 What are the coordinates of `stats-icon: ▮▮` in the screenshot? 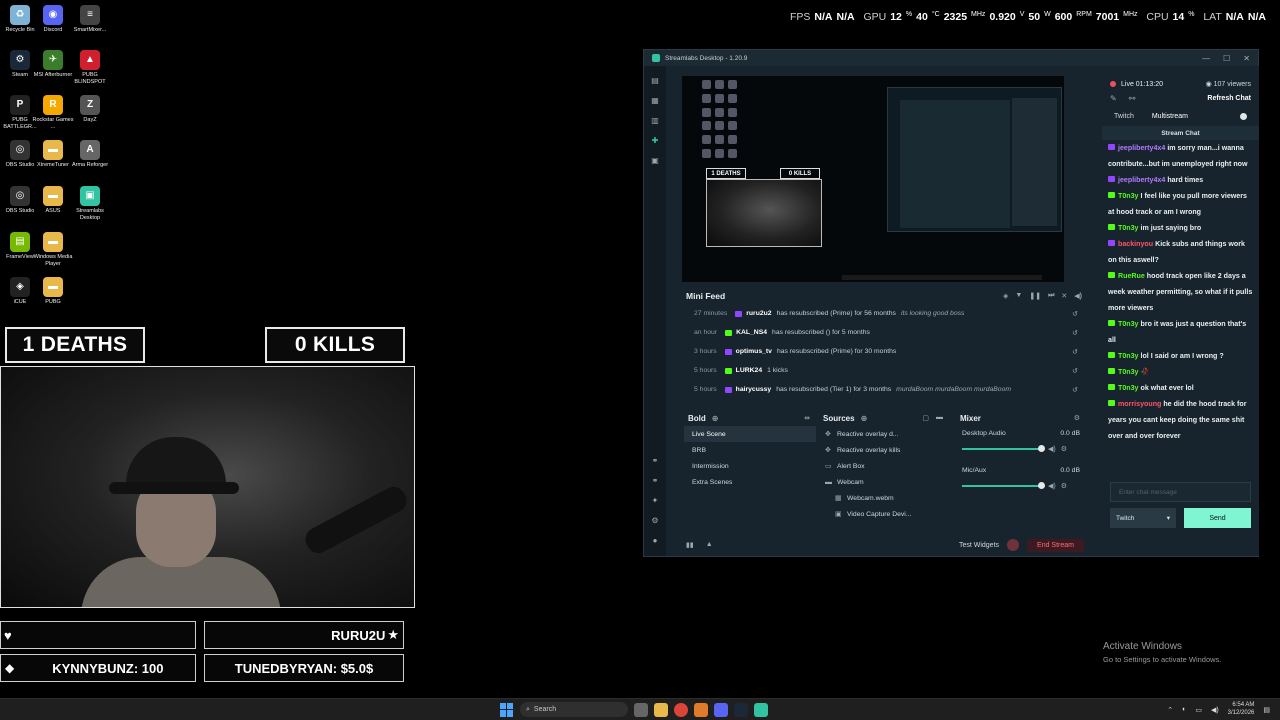 It's located at (690, 545).